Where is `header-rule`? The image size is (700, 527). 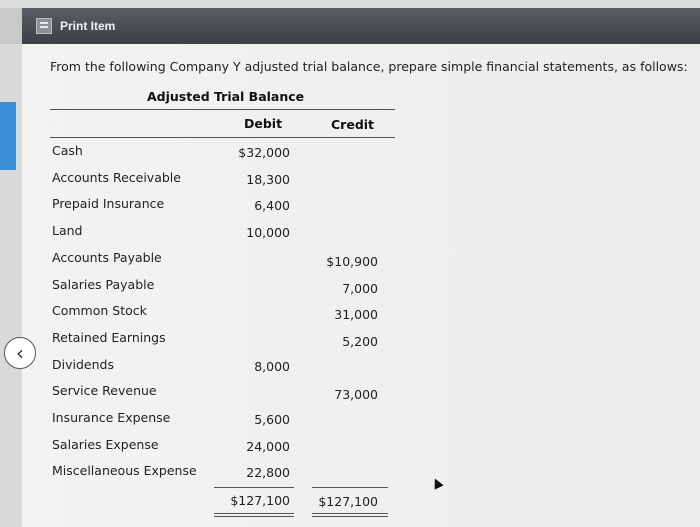 header-rule is located at coordinates (222, 137).